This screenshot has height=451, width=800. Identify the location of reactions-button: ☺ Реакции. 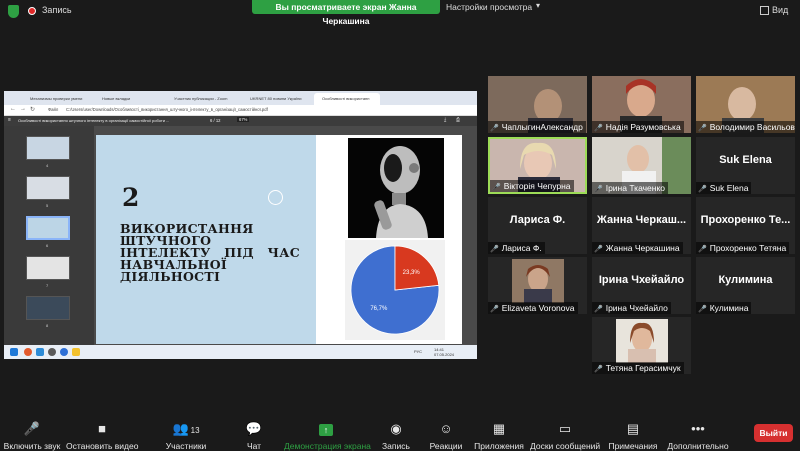
(446, 429).